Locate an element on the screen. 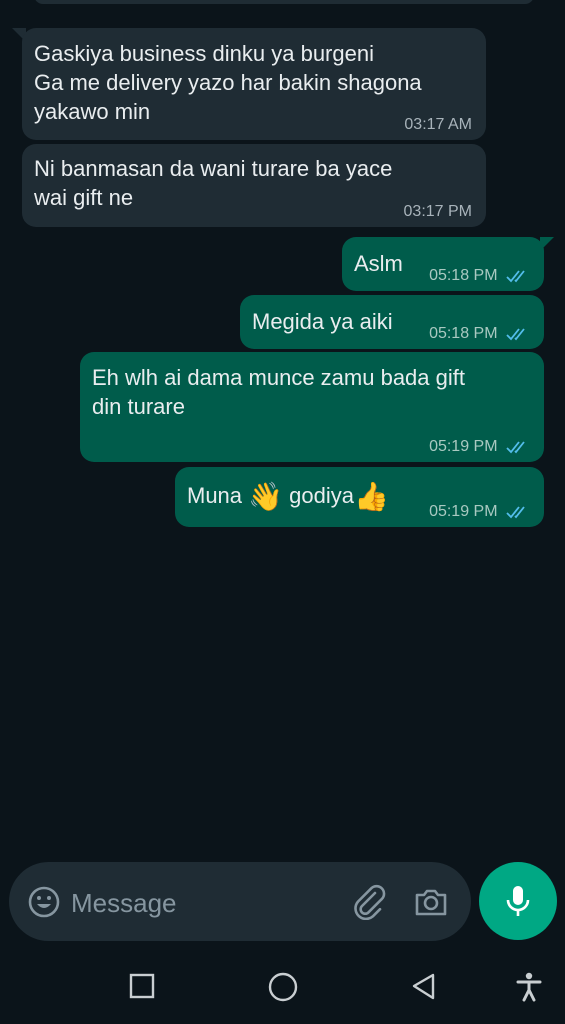 The height and width of the screenshot is (1024, 565). recent-apps-icon is located at coordinates (142, 986).